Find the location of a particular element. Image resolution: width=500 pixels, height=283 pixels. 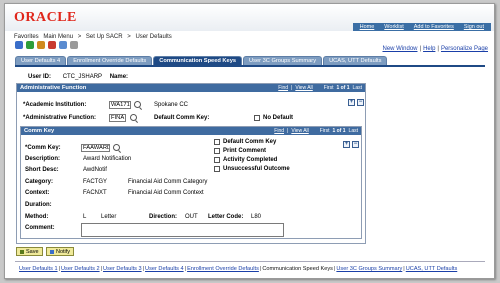

tab-ucas-utt-defaults: UCAS, UTT Defaults is located at coordinates (355, 60).